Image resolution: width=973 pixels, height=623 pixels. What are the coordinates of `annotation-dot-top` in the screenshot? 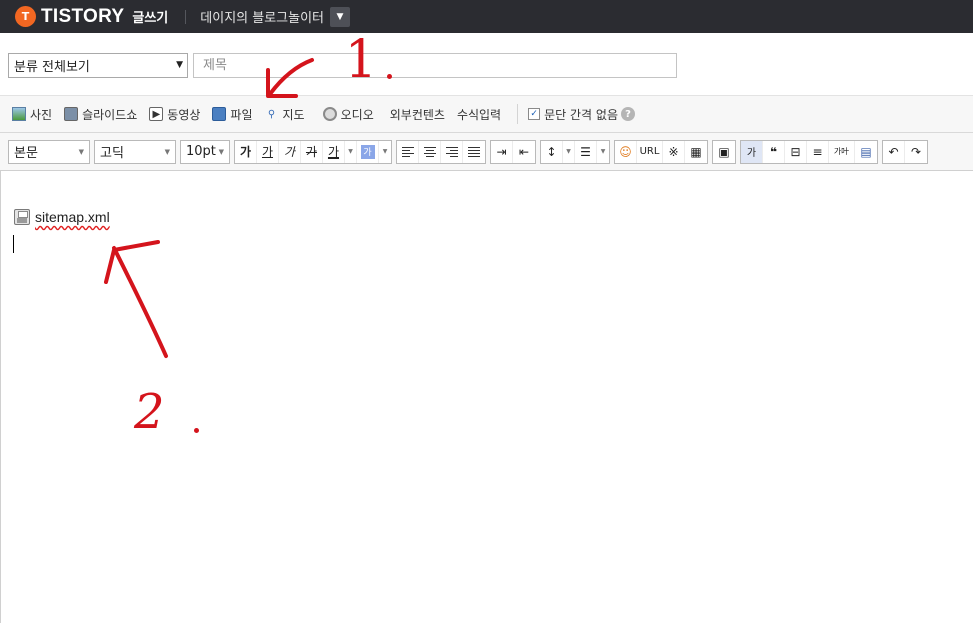 It's located at (389, 76).